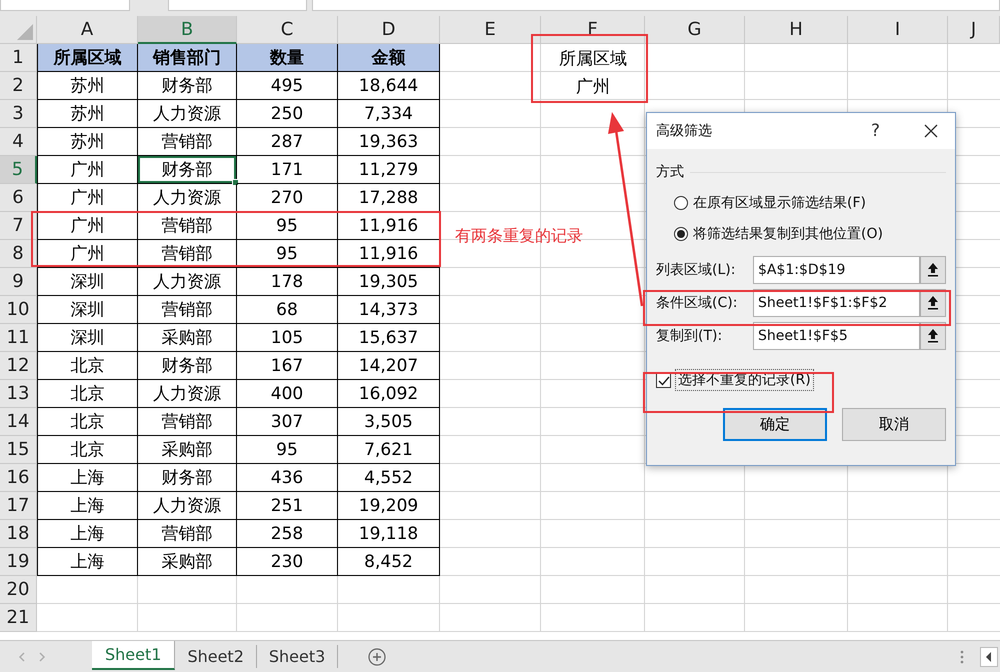 This screenshot has height=672, width=1000. I want to click on row-header: 16, so click(18, 478).